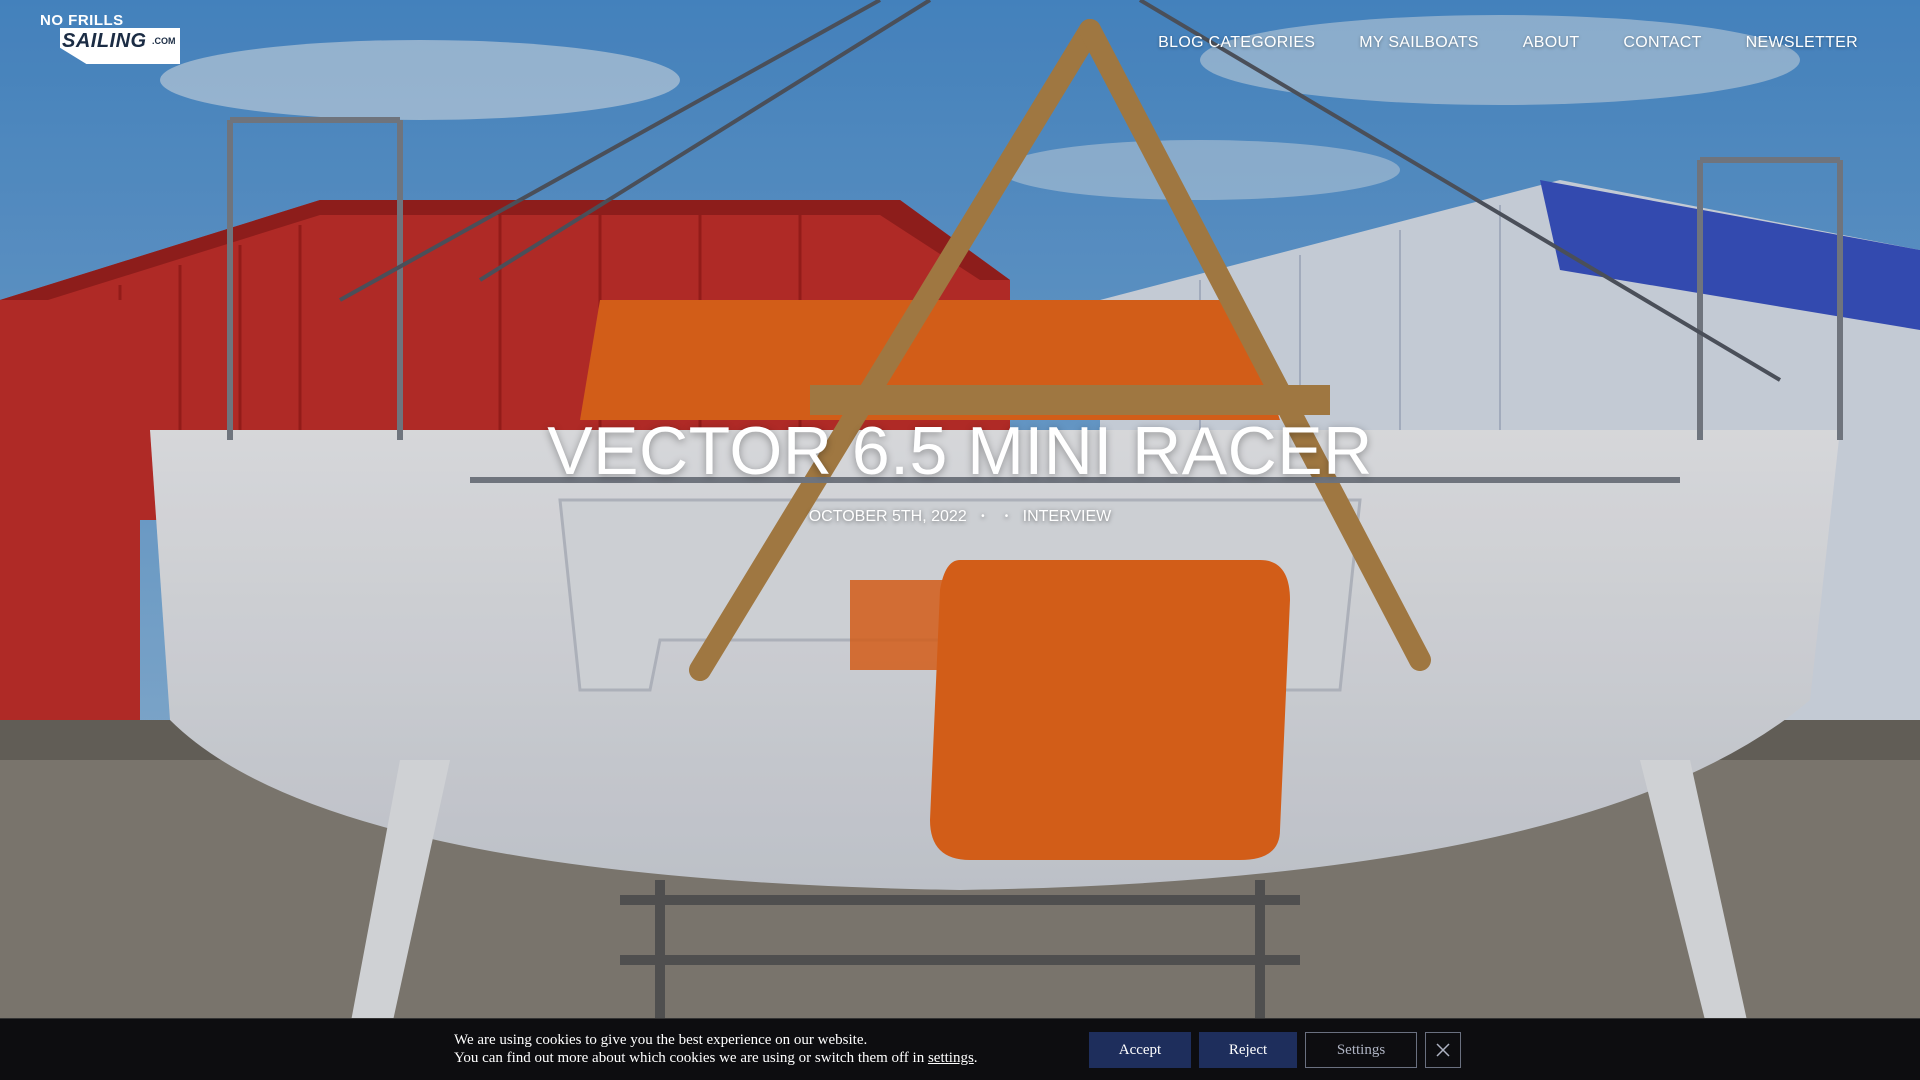 The image size is (1920, 1080). Describe the element at coordinates (975, 1058) in the screenshot. I see `cookie-message-suffix: .` at that location.